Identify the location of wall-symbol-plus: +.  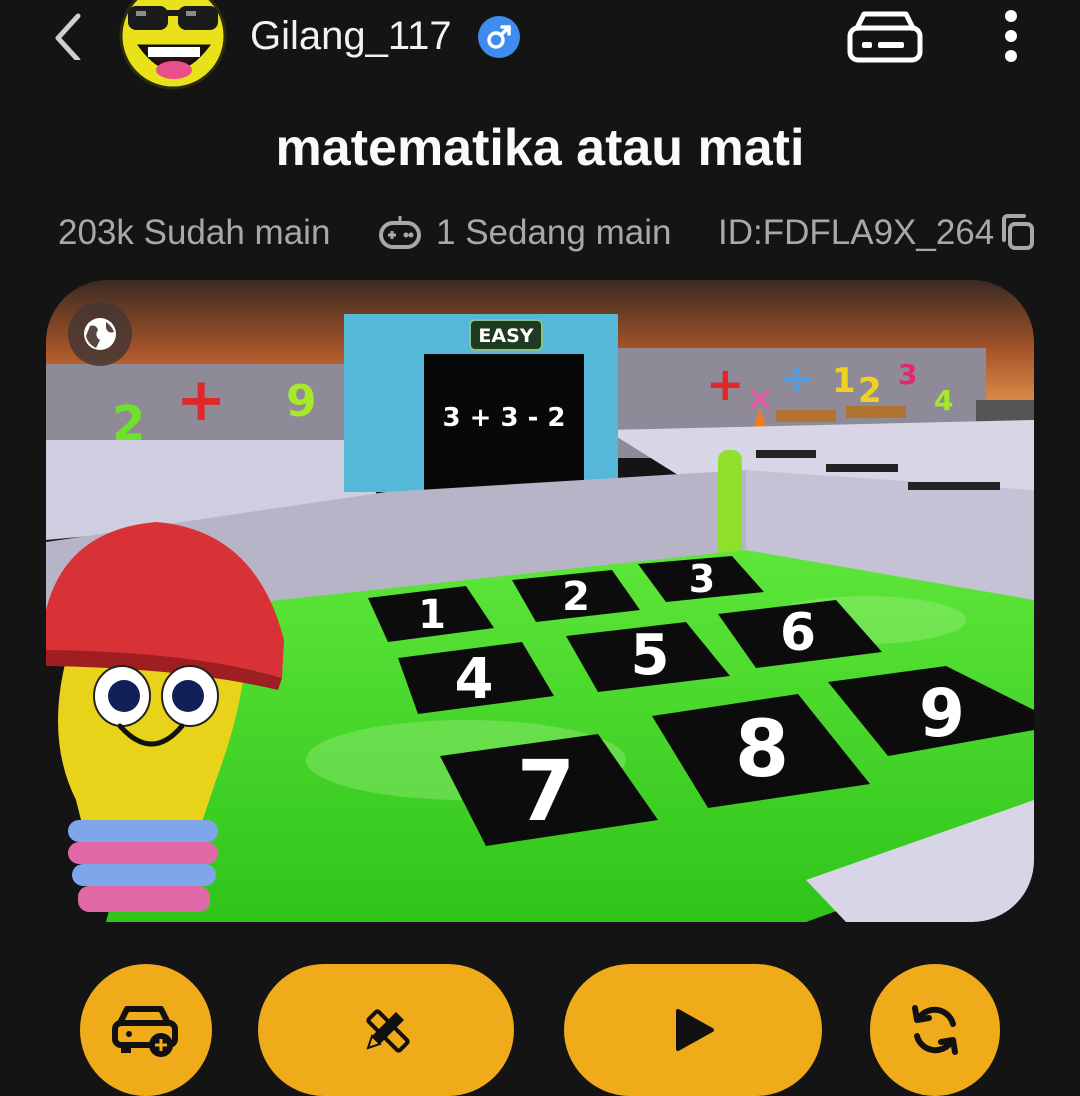
(201, 400).